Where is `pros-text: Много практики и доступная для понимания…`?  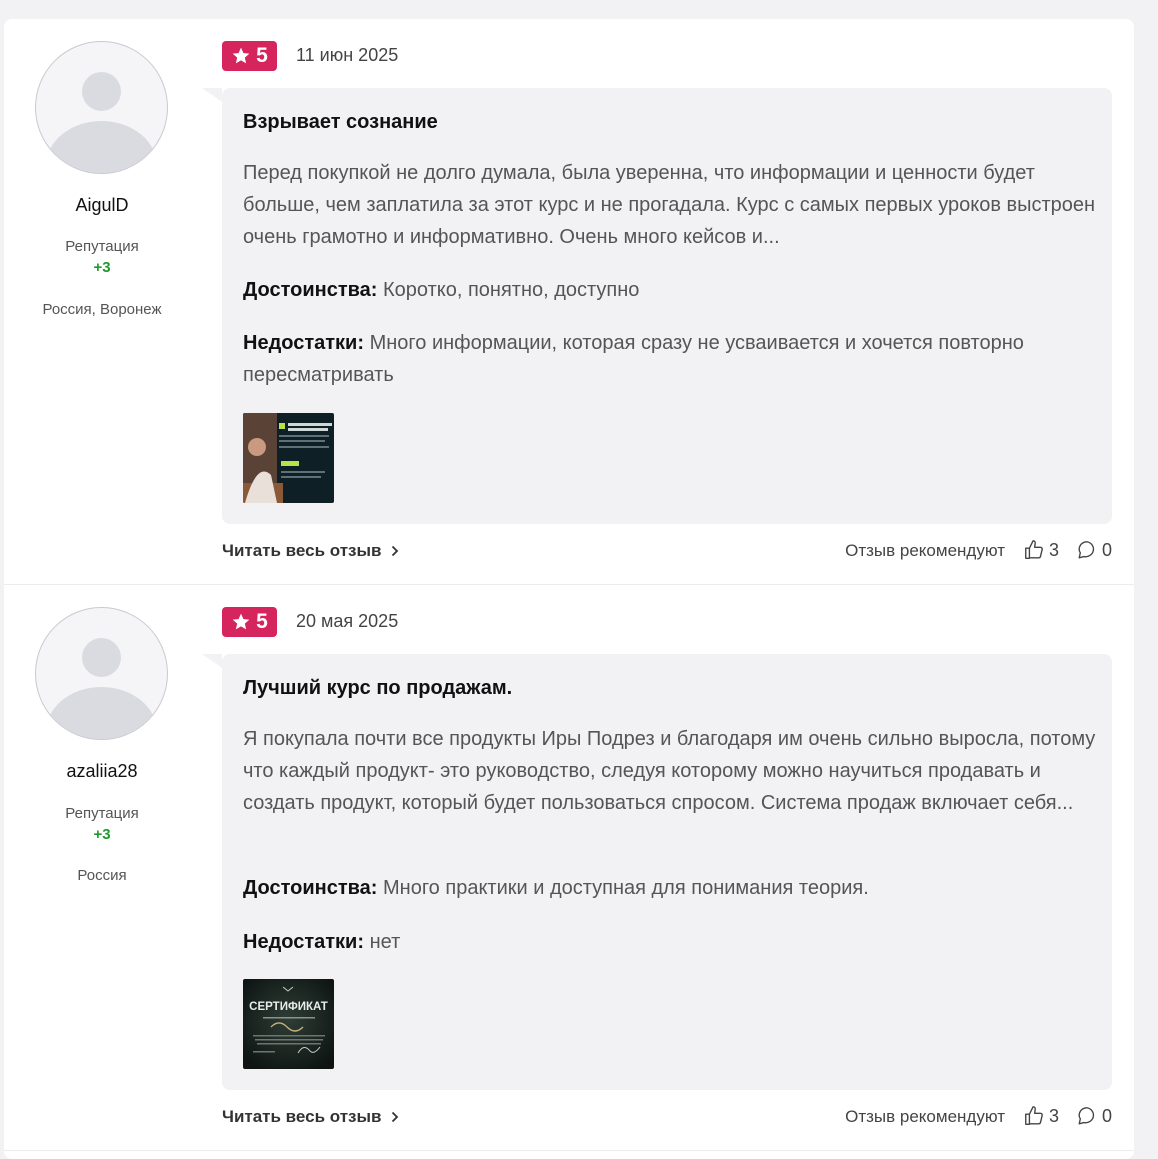 pros-text: Много практики и доступная для понимания… is located at coordinates (626, 888).